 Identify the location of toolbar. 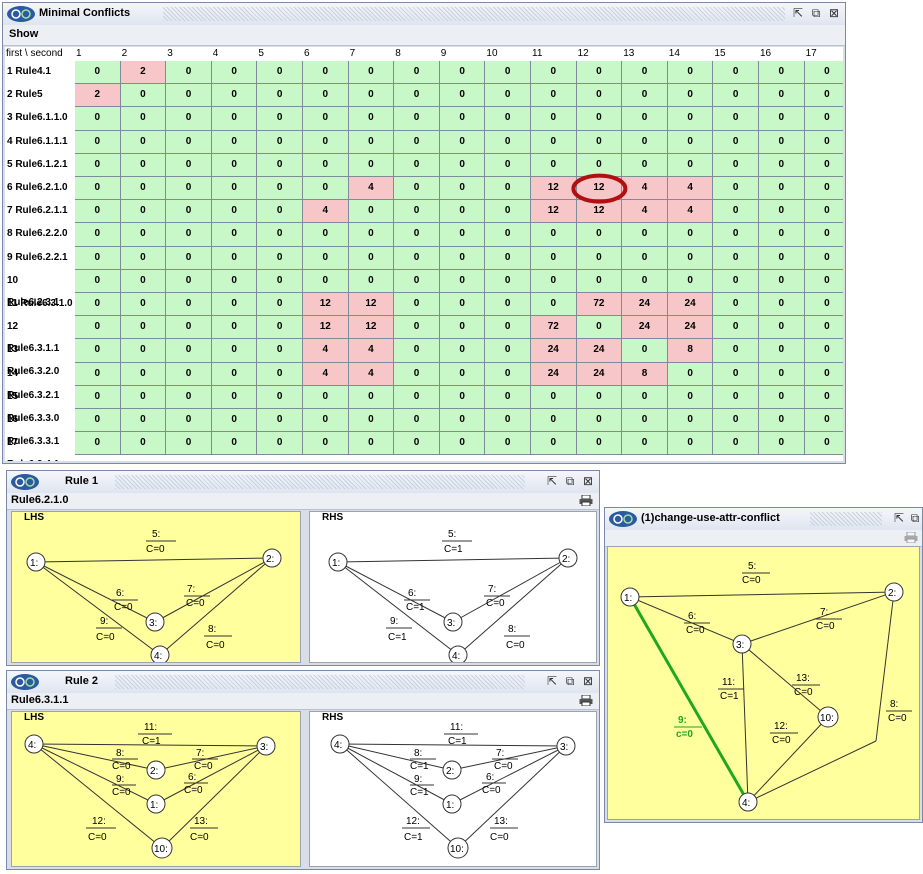
(763, 538).